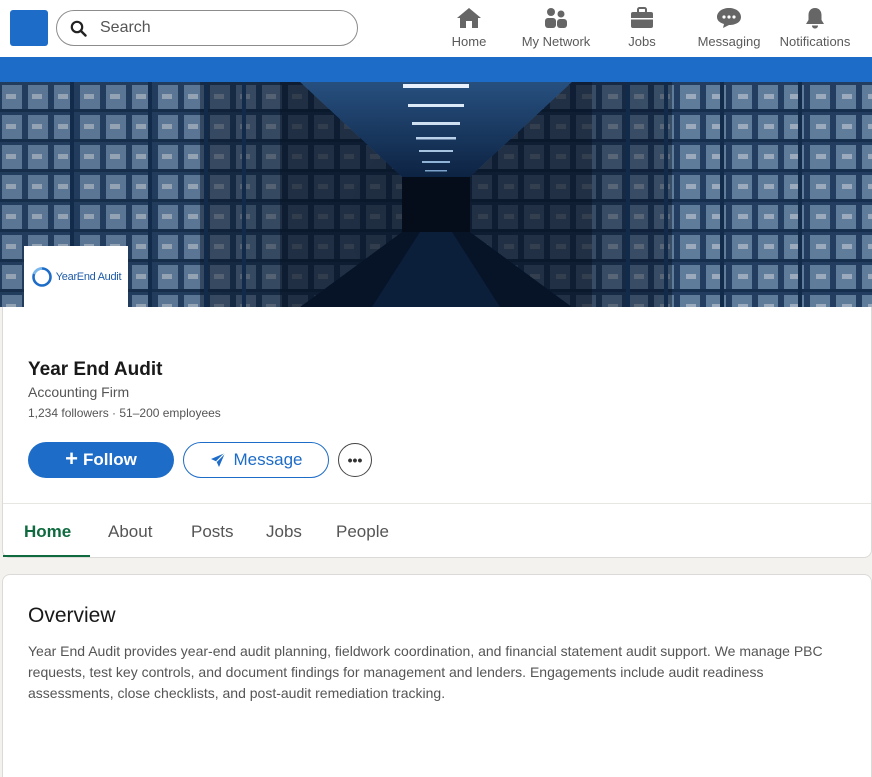 This screenshot has height=777, width=872. What do you see at coordinates (88, 276) in the screenshot?
I see `company-logo-text: YearEnd Audit` at bounding box center [88, 276].